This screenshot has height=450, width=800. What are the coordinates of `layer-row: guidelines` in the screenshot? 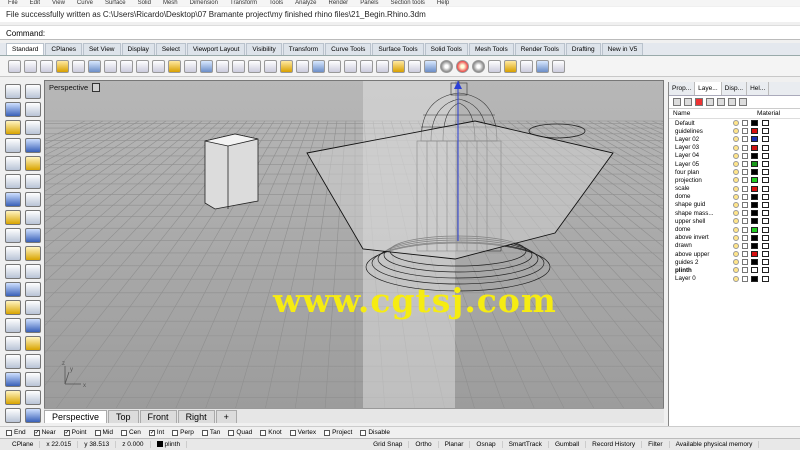 It's located at (734, 131).